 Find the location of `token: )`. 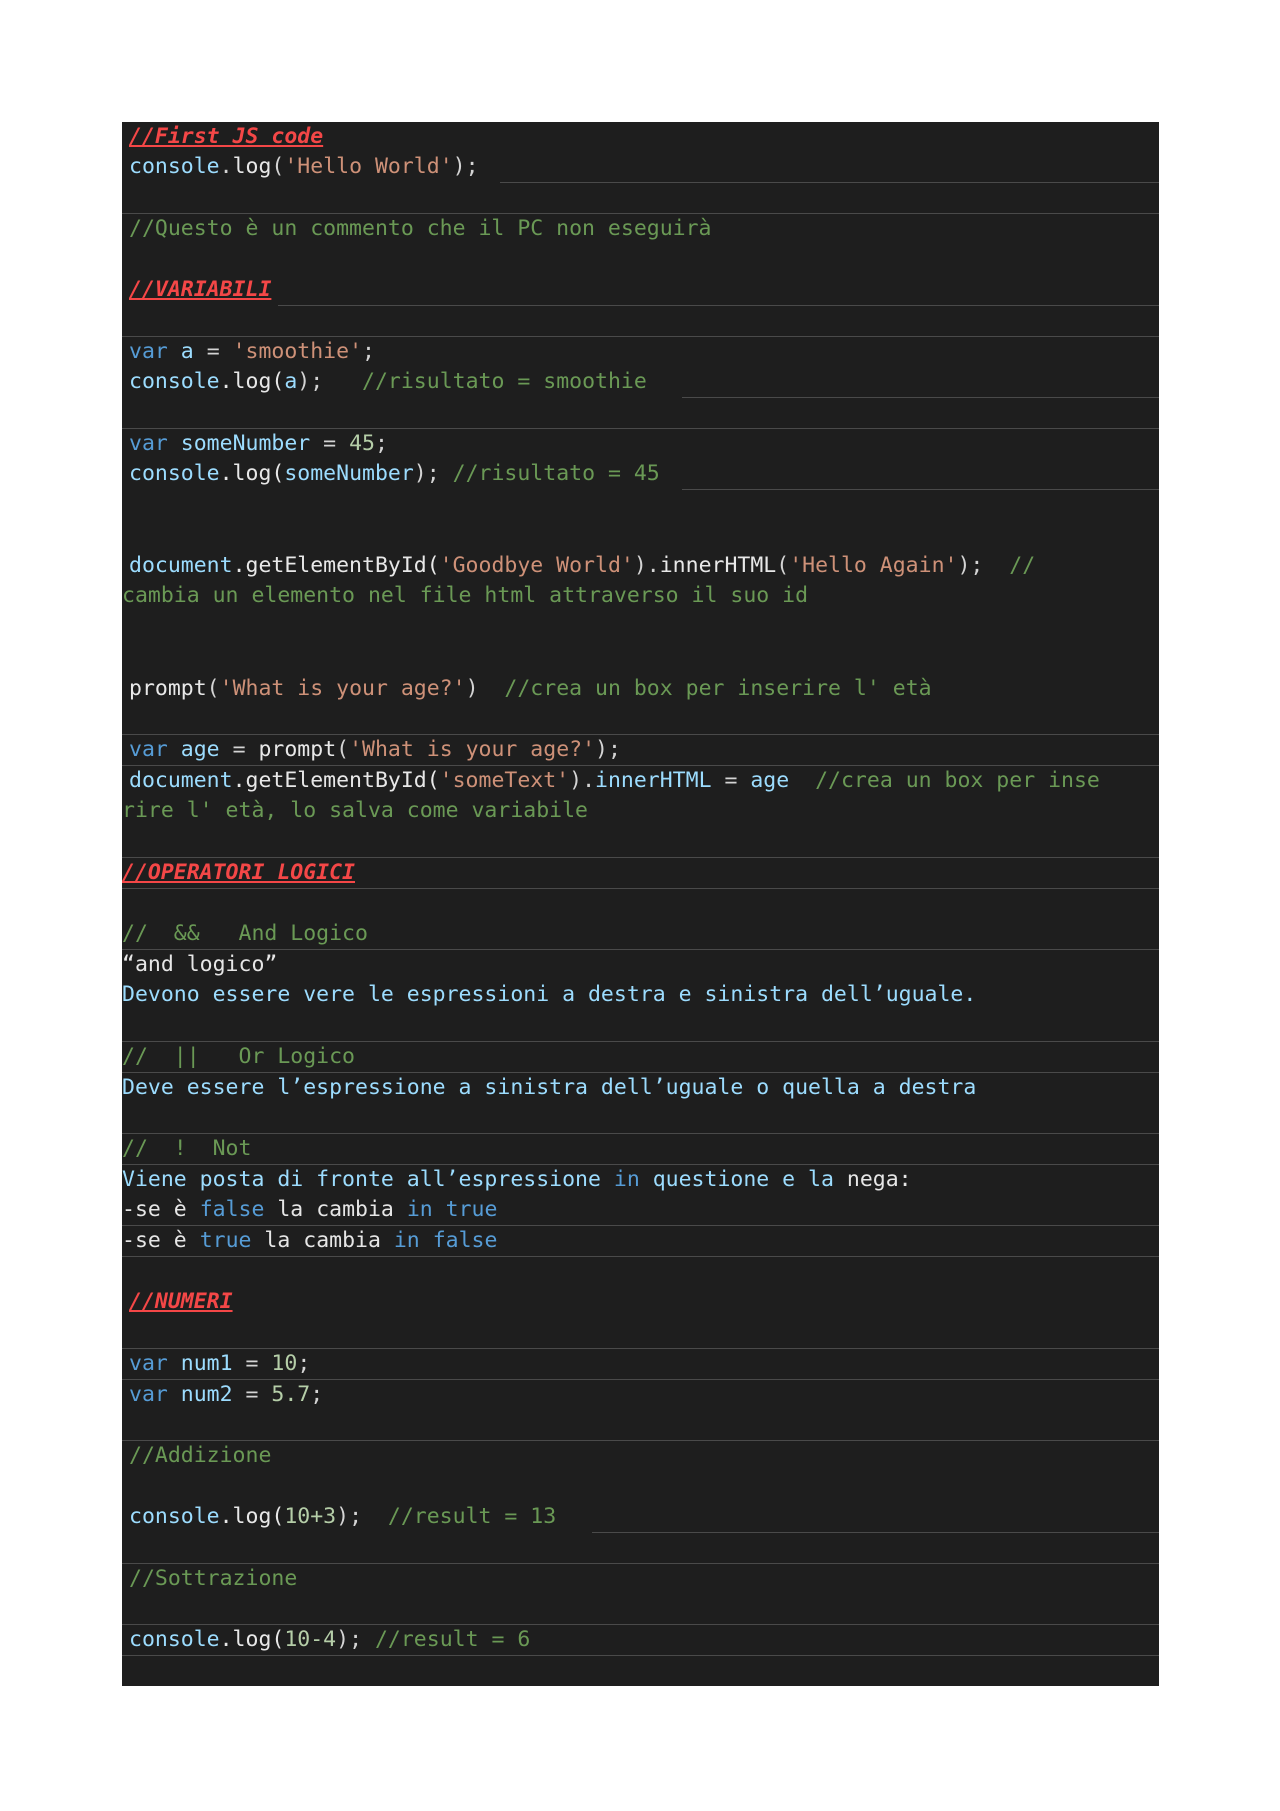

token: ) is located at coordinates (485, 688).